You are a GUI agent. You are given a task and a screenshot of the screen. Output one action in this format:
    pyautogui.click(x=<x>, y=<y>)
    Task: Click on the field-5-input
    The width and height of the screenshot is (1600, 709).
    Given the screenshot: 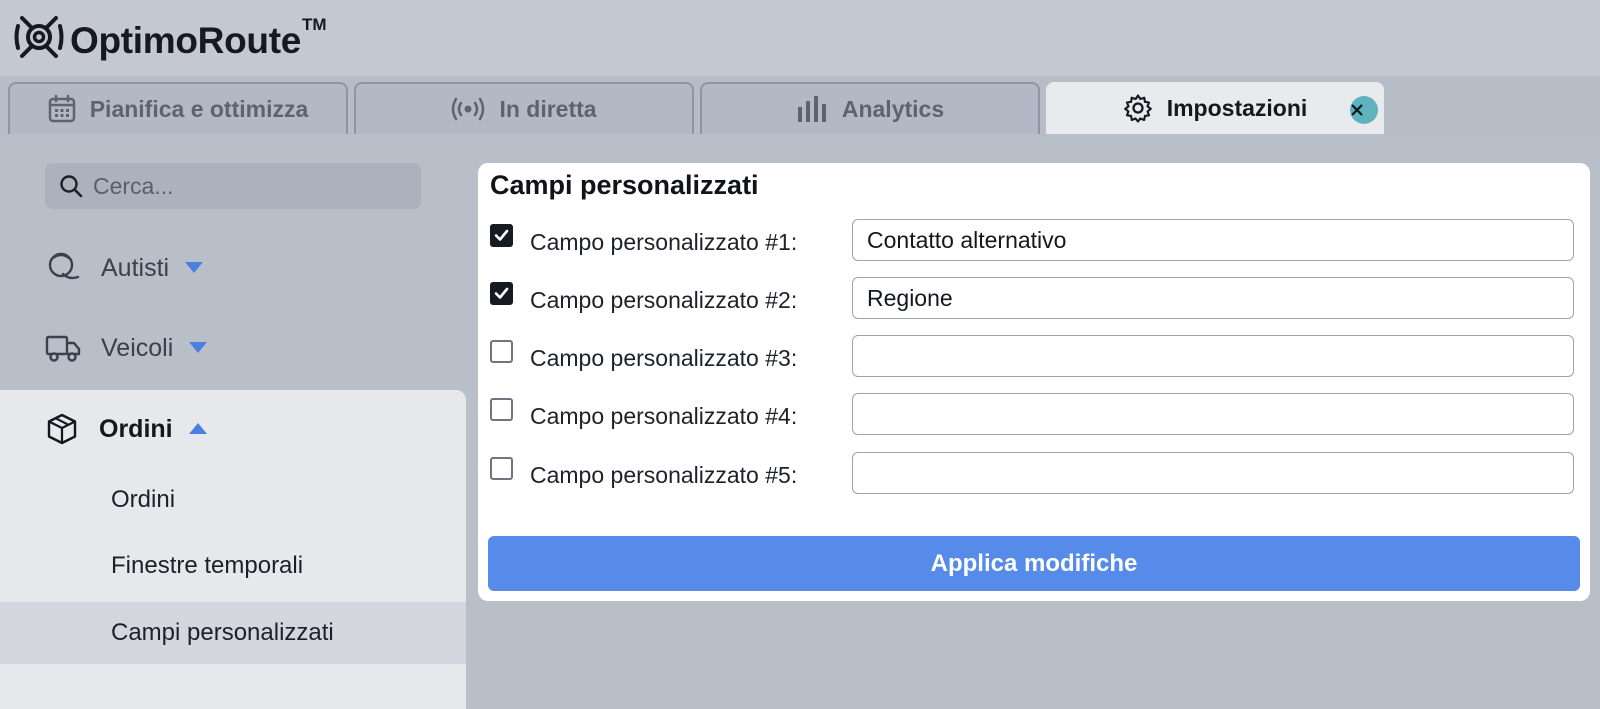 What is the action you would take?
    pyautogui.click(x=1213, y=473)
    